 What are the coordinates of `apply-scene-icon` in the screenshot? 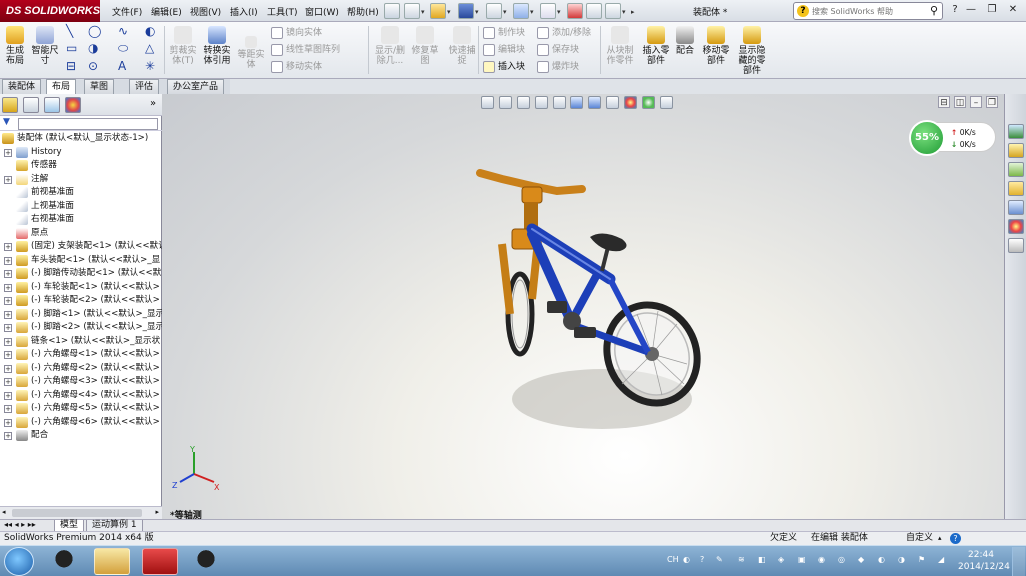 It's located at (648, 102).